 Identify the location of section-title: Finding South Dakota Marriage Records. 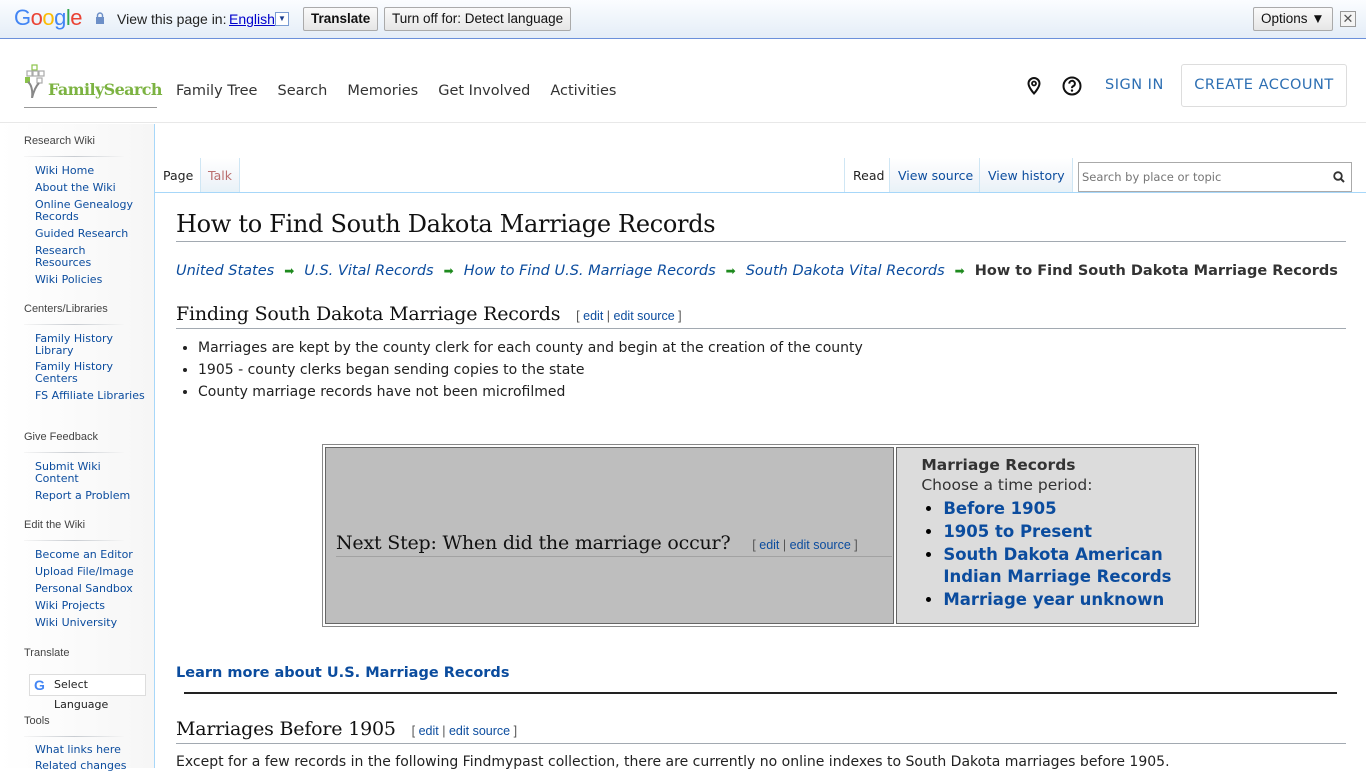
(368, 314).